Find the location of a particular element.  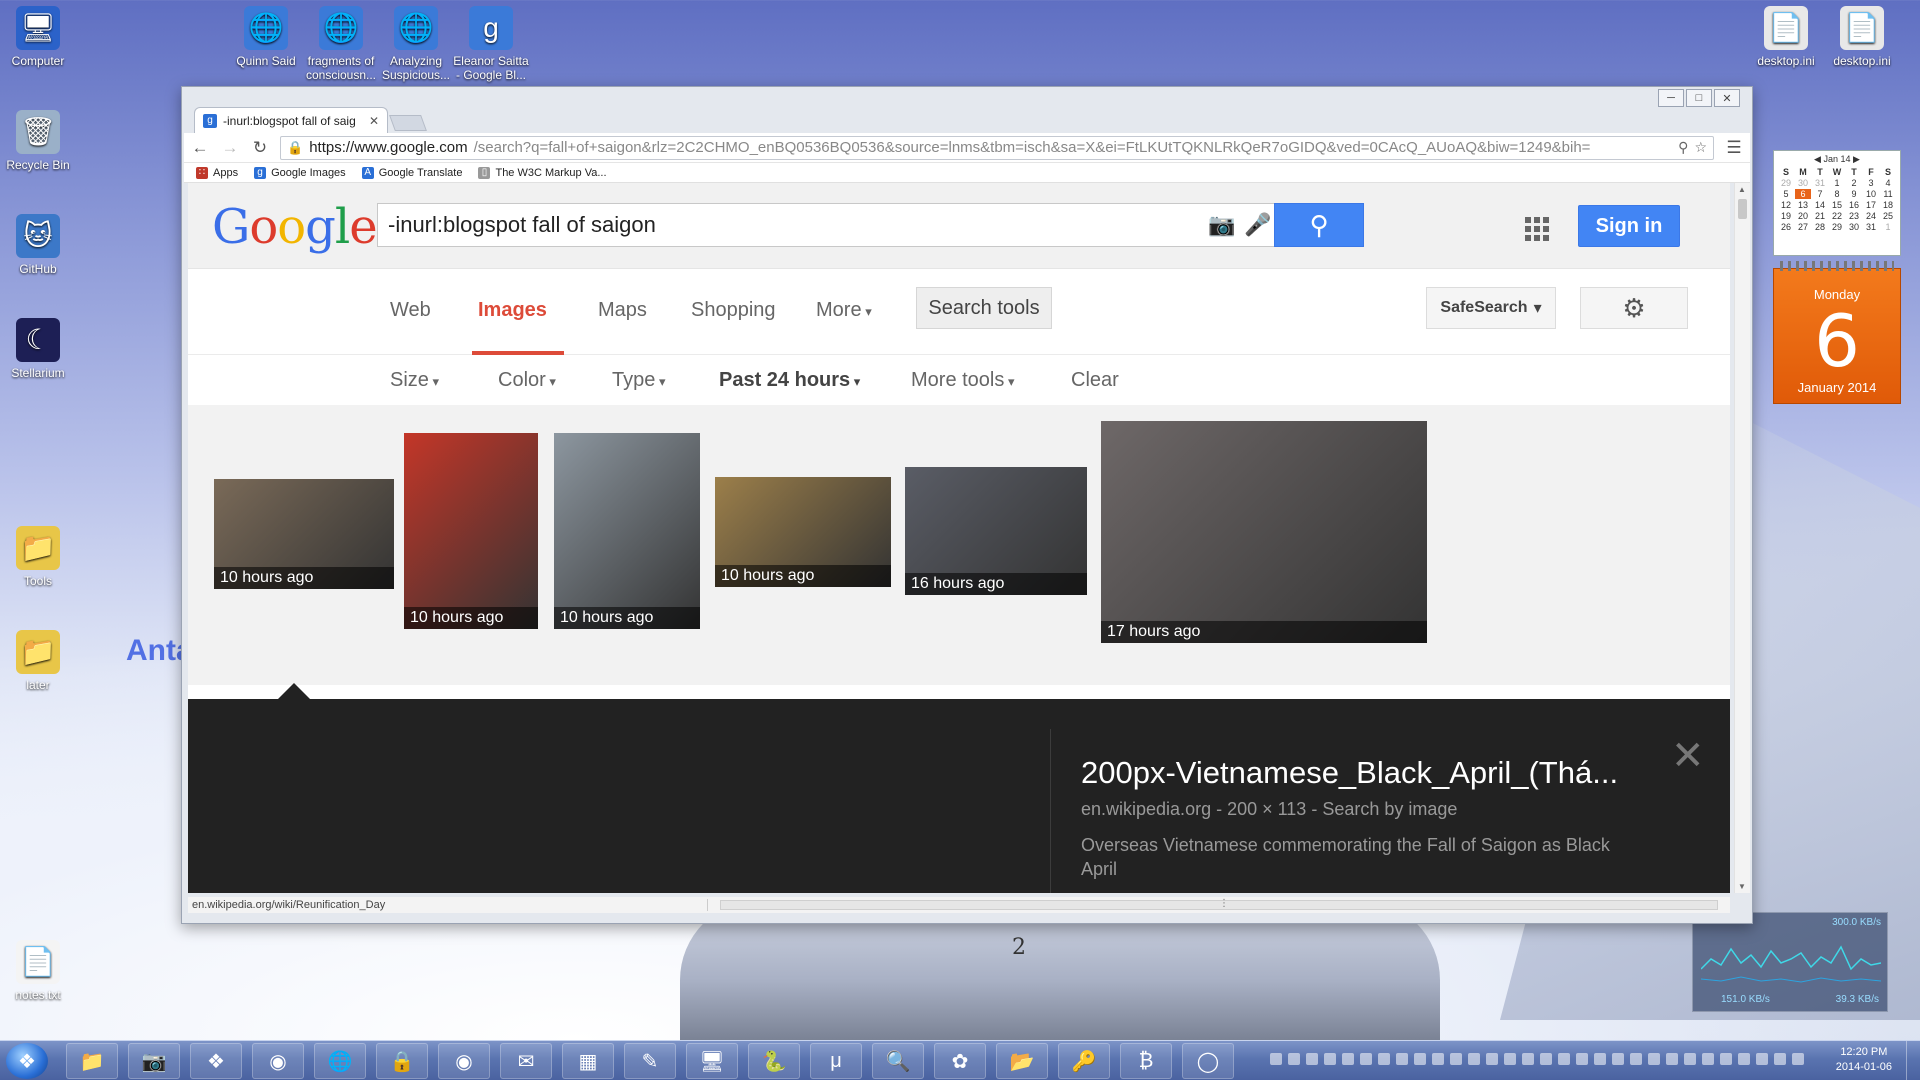

horizontal-scrollbar: ⋮ is located at coordinates (1219, 904).